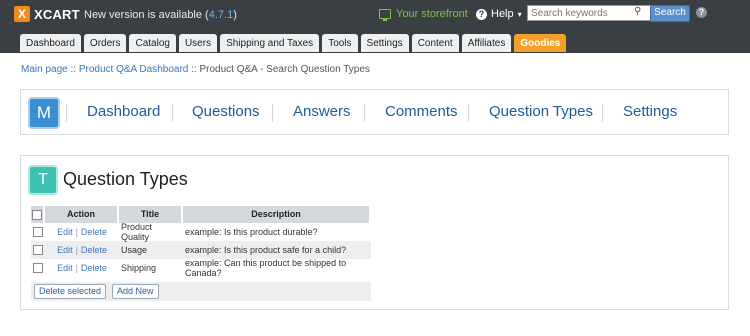  I want to click on module-nav-settings: Settings, so click(650, 111).